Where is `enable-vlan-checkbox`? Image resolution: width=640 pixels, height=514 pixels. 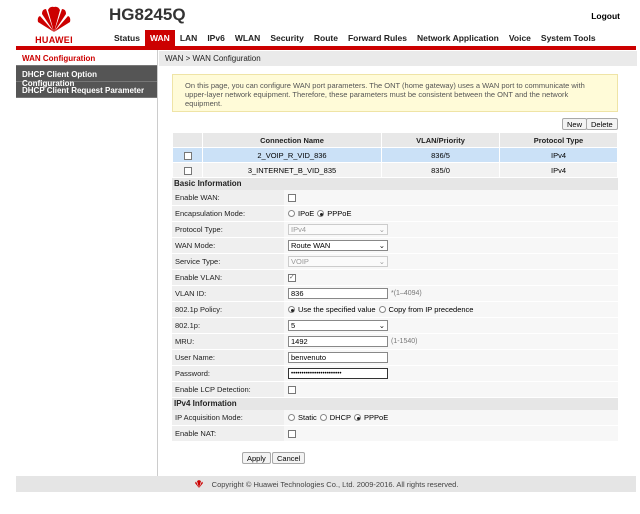
enable-vlan-checkbox is located at coordinates (292, 277).